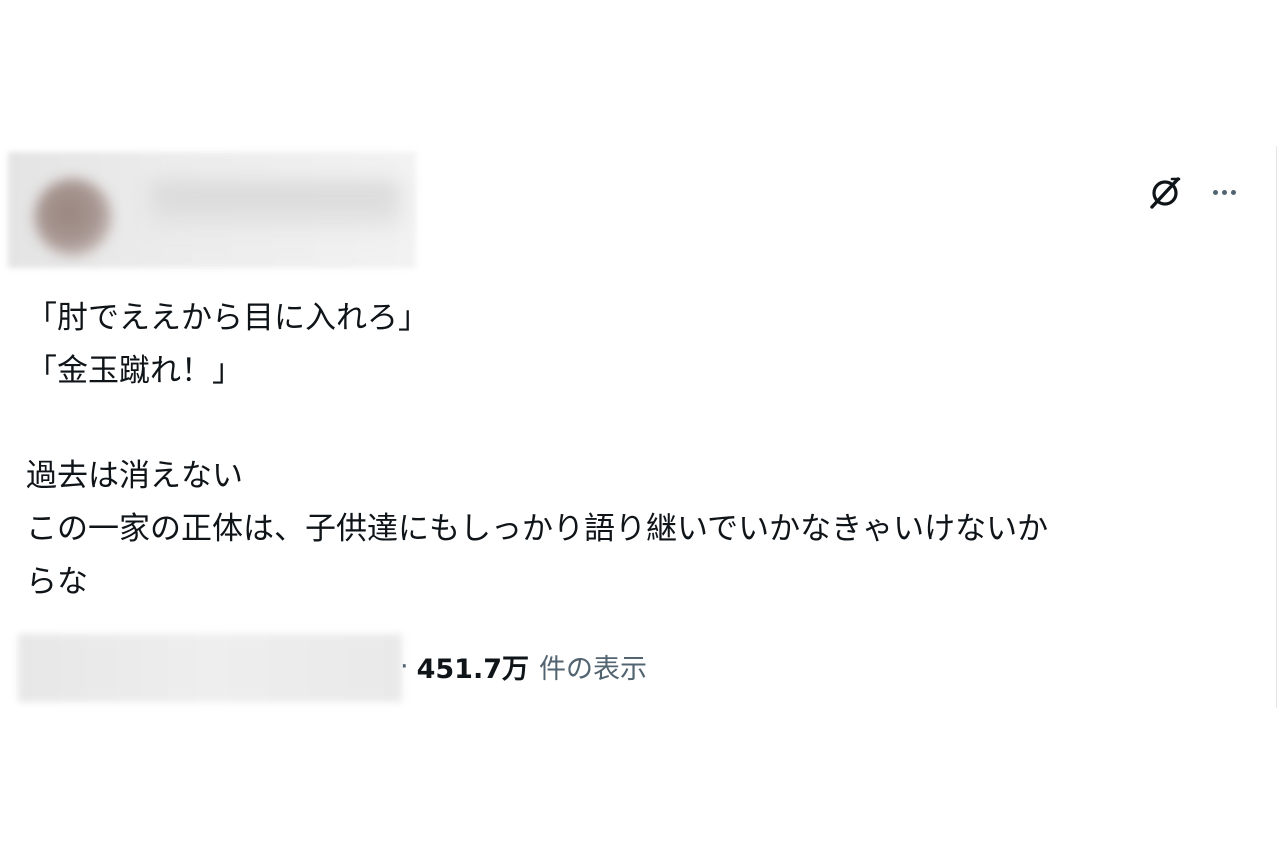 The height and width of the screenshot is (854, 1280). I want to click on more-options-icon, so click(1224, 192).